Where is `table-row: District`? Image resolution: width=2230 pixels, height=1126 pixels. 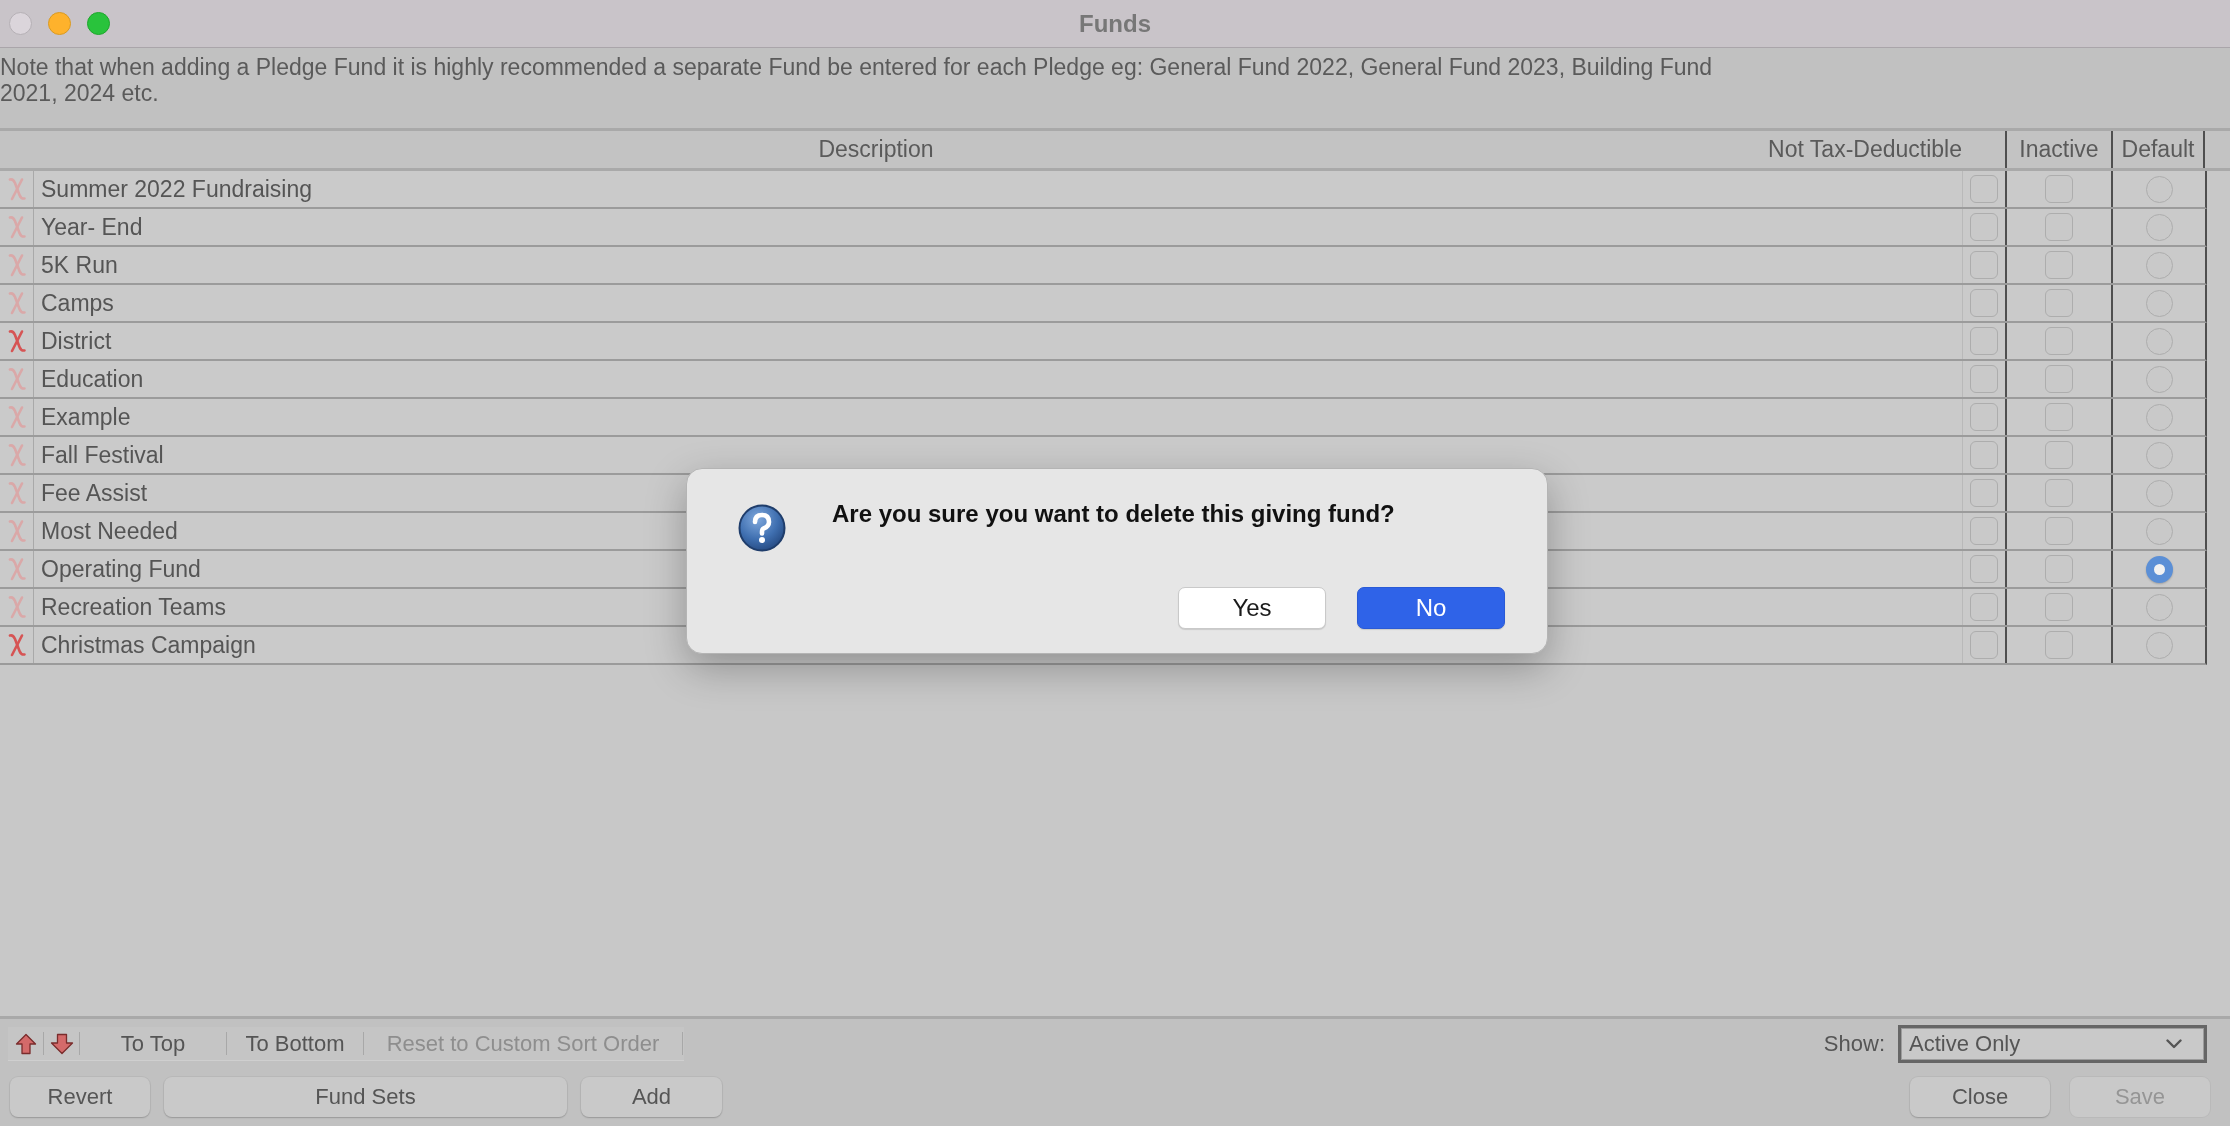 table-row: District is located at coordinates (1103, 342).